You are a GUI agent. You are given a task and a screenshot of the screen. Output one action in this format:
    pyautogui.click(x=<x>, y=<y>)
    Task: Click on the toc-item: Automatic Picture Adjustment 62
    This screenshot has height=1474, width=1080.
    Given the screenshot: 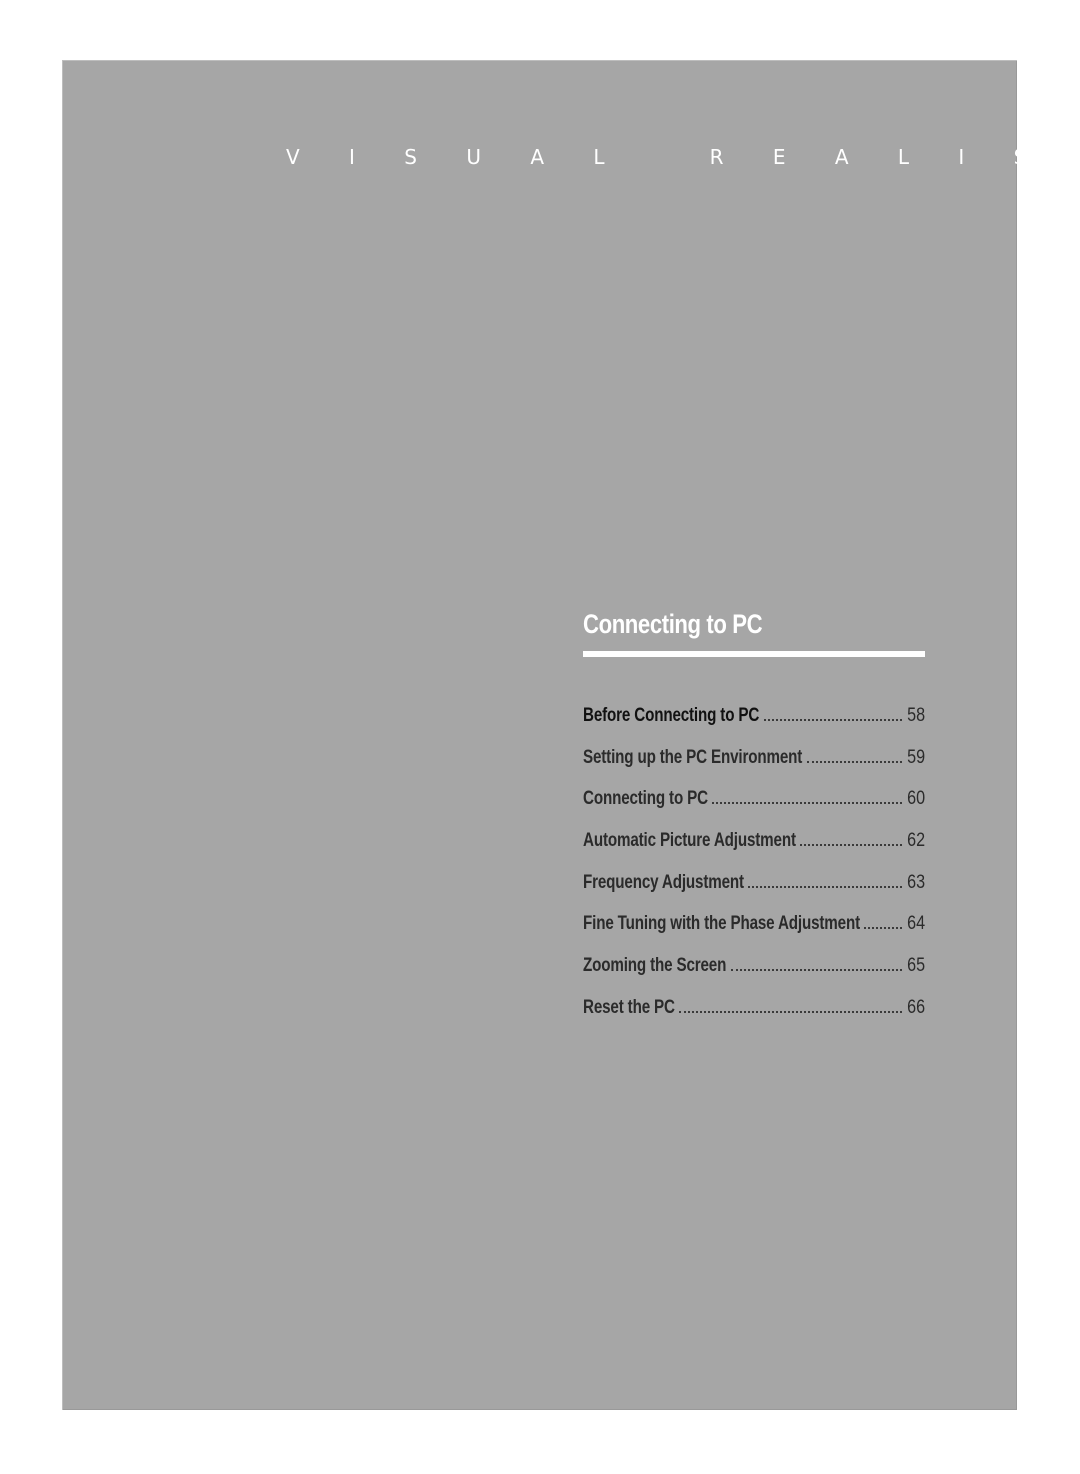 What is the action you would take?
    pyautogui.click(x=754, y=841)
    